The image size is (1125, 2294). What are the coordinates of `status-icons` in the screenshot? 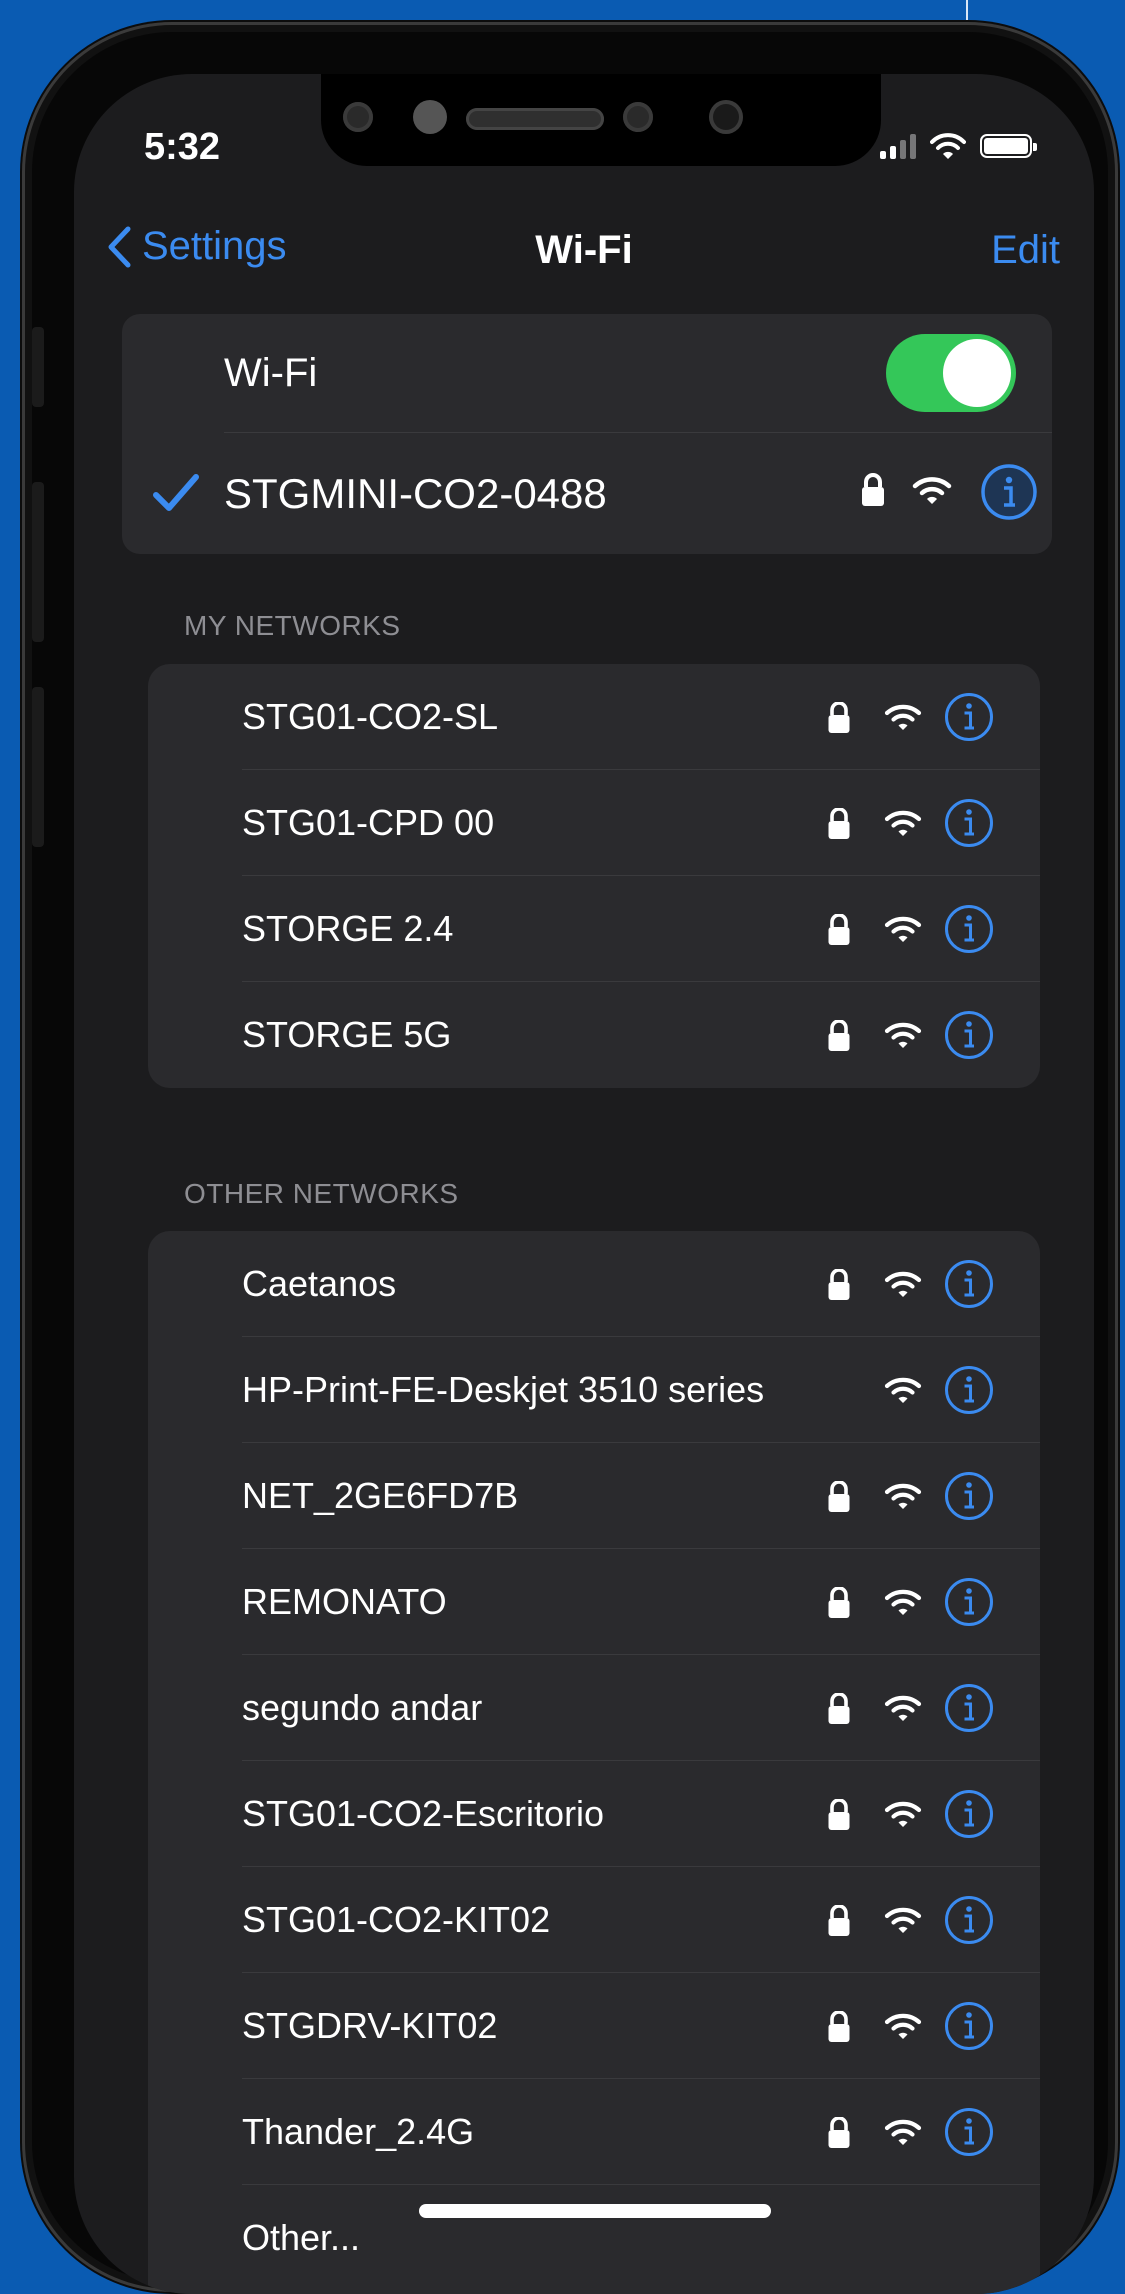 It's located at (958, 146).